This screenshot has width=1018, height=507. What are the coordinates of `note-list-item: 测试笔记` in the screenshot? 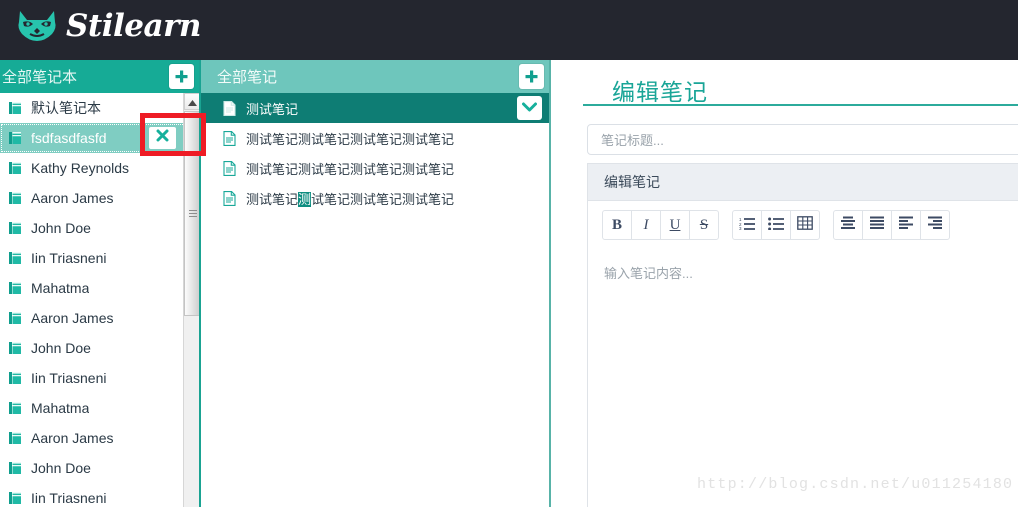 It's located at (375, 108).